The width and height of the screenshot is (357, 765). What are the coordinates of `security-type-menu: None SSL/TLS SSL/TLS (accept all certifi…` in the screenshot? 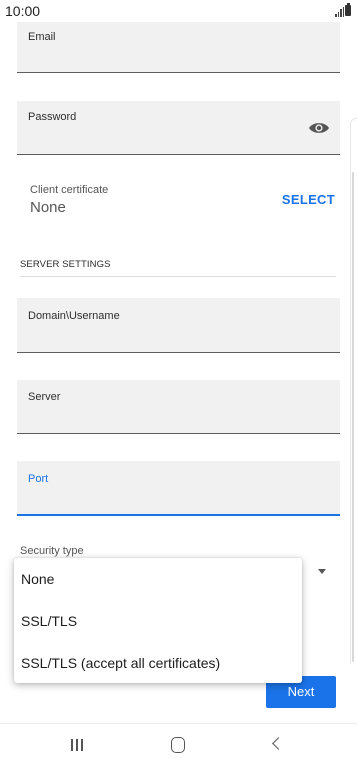 It's located at (158, 620).